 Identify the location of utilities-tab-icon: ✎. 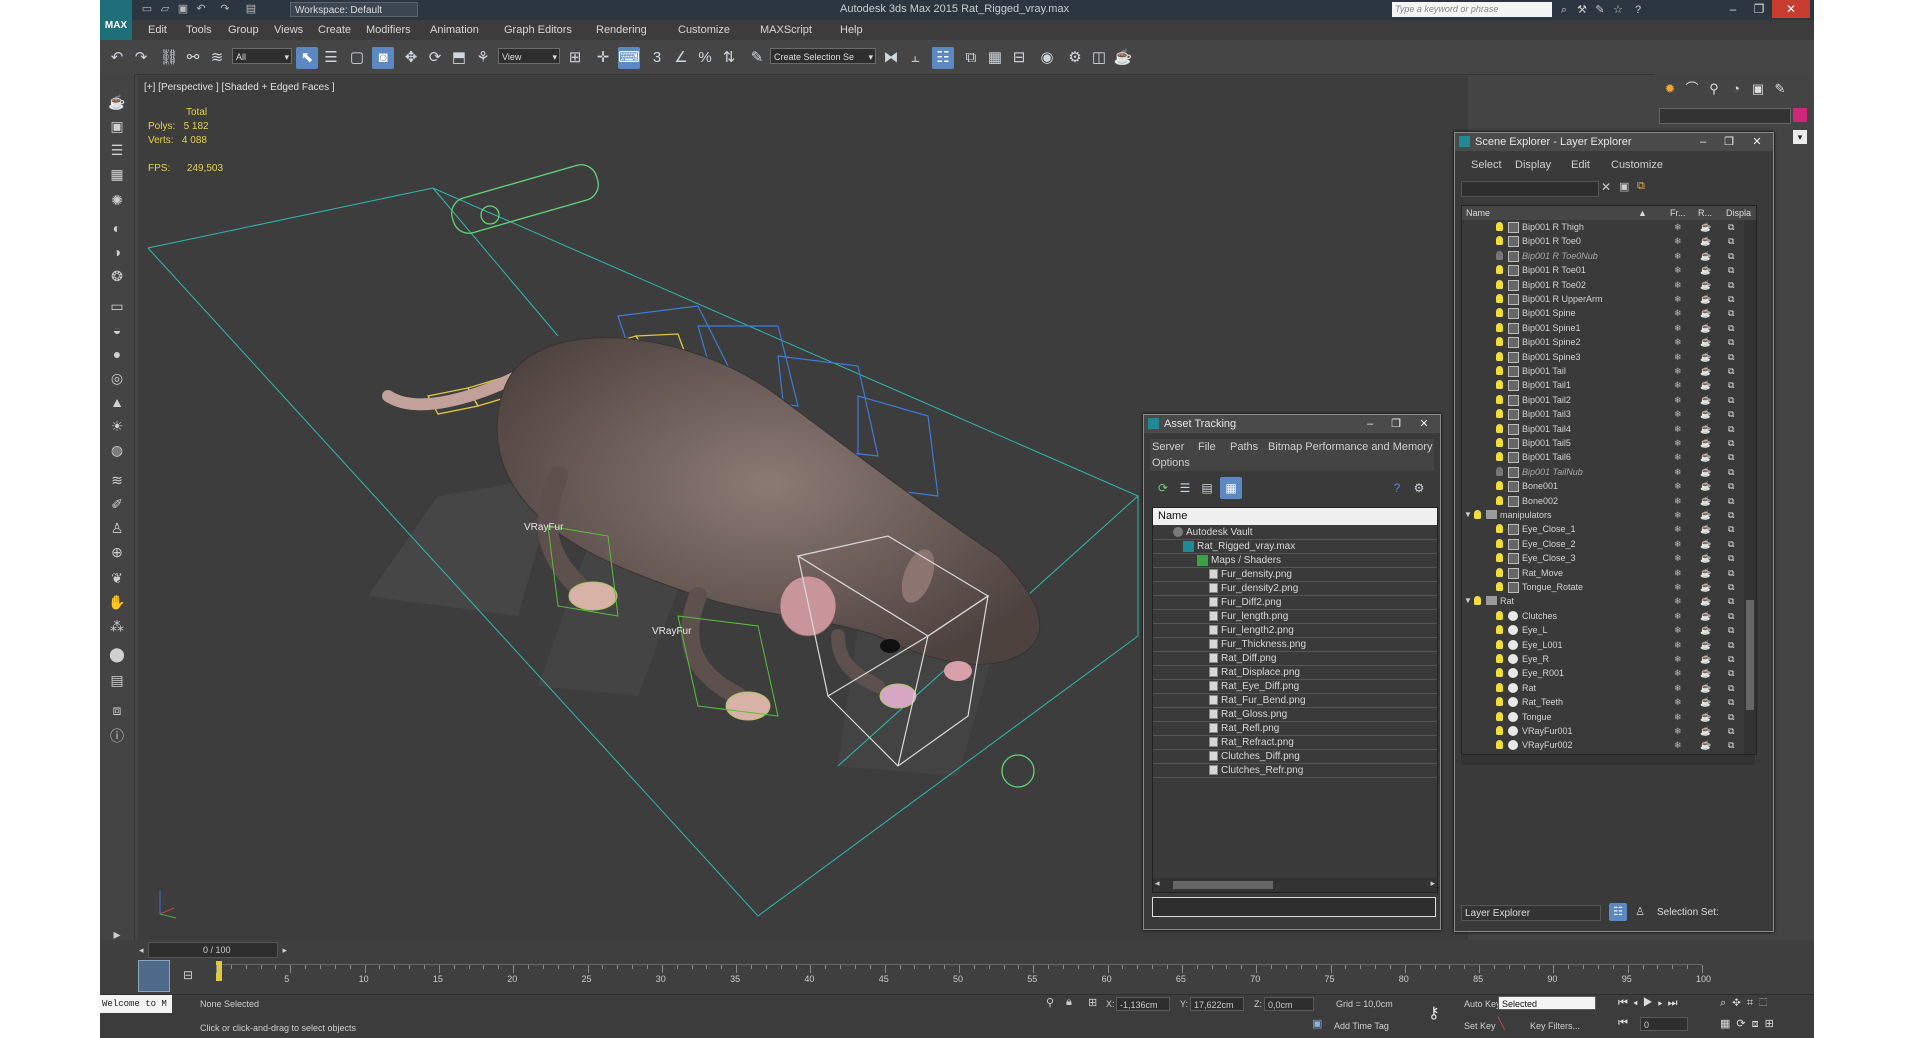
(1780, 89).